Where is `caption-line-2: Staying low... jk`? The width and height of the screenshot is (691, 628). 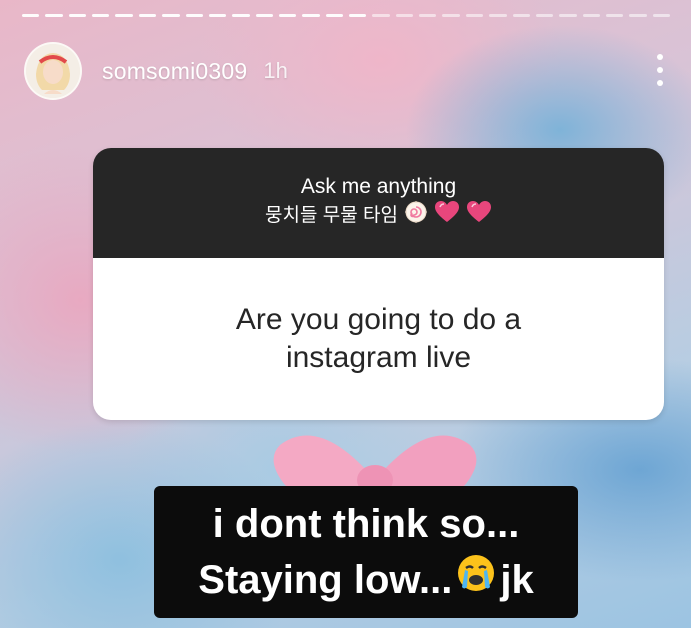 caption-line-2: Staying low... jk is located at coordinates (366, 580).